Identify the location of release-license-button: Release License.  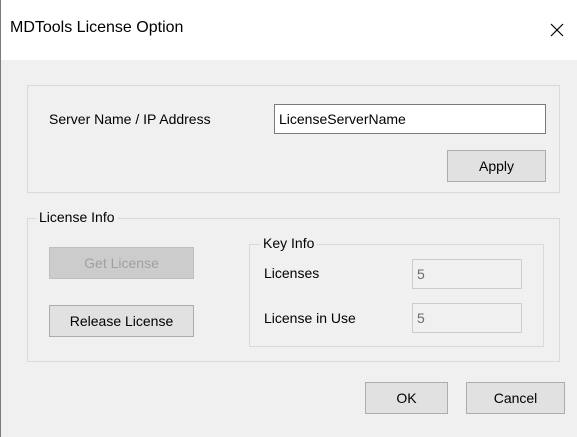
(121, 321).